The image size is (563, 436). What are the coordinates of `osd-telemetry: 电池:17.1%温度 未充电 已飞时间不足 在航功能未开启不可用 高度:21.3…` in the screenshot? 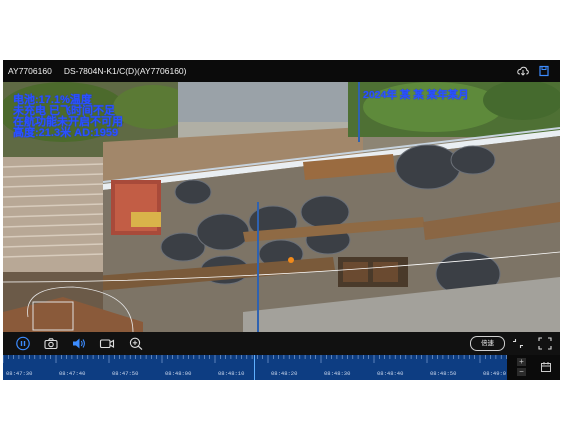 It's located at (68, 117).